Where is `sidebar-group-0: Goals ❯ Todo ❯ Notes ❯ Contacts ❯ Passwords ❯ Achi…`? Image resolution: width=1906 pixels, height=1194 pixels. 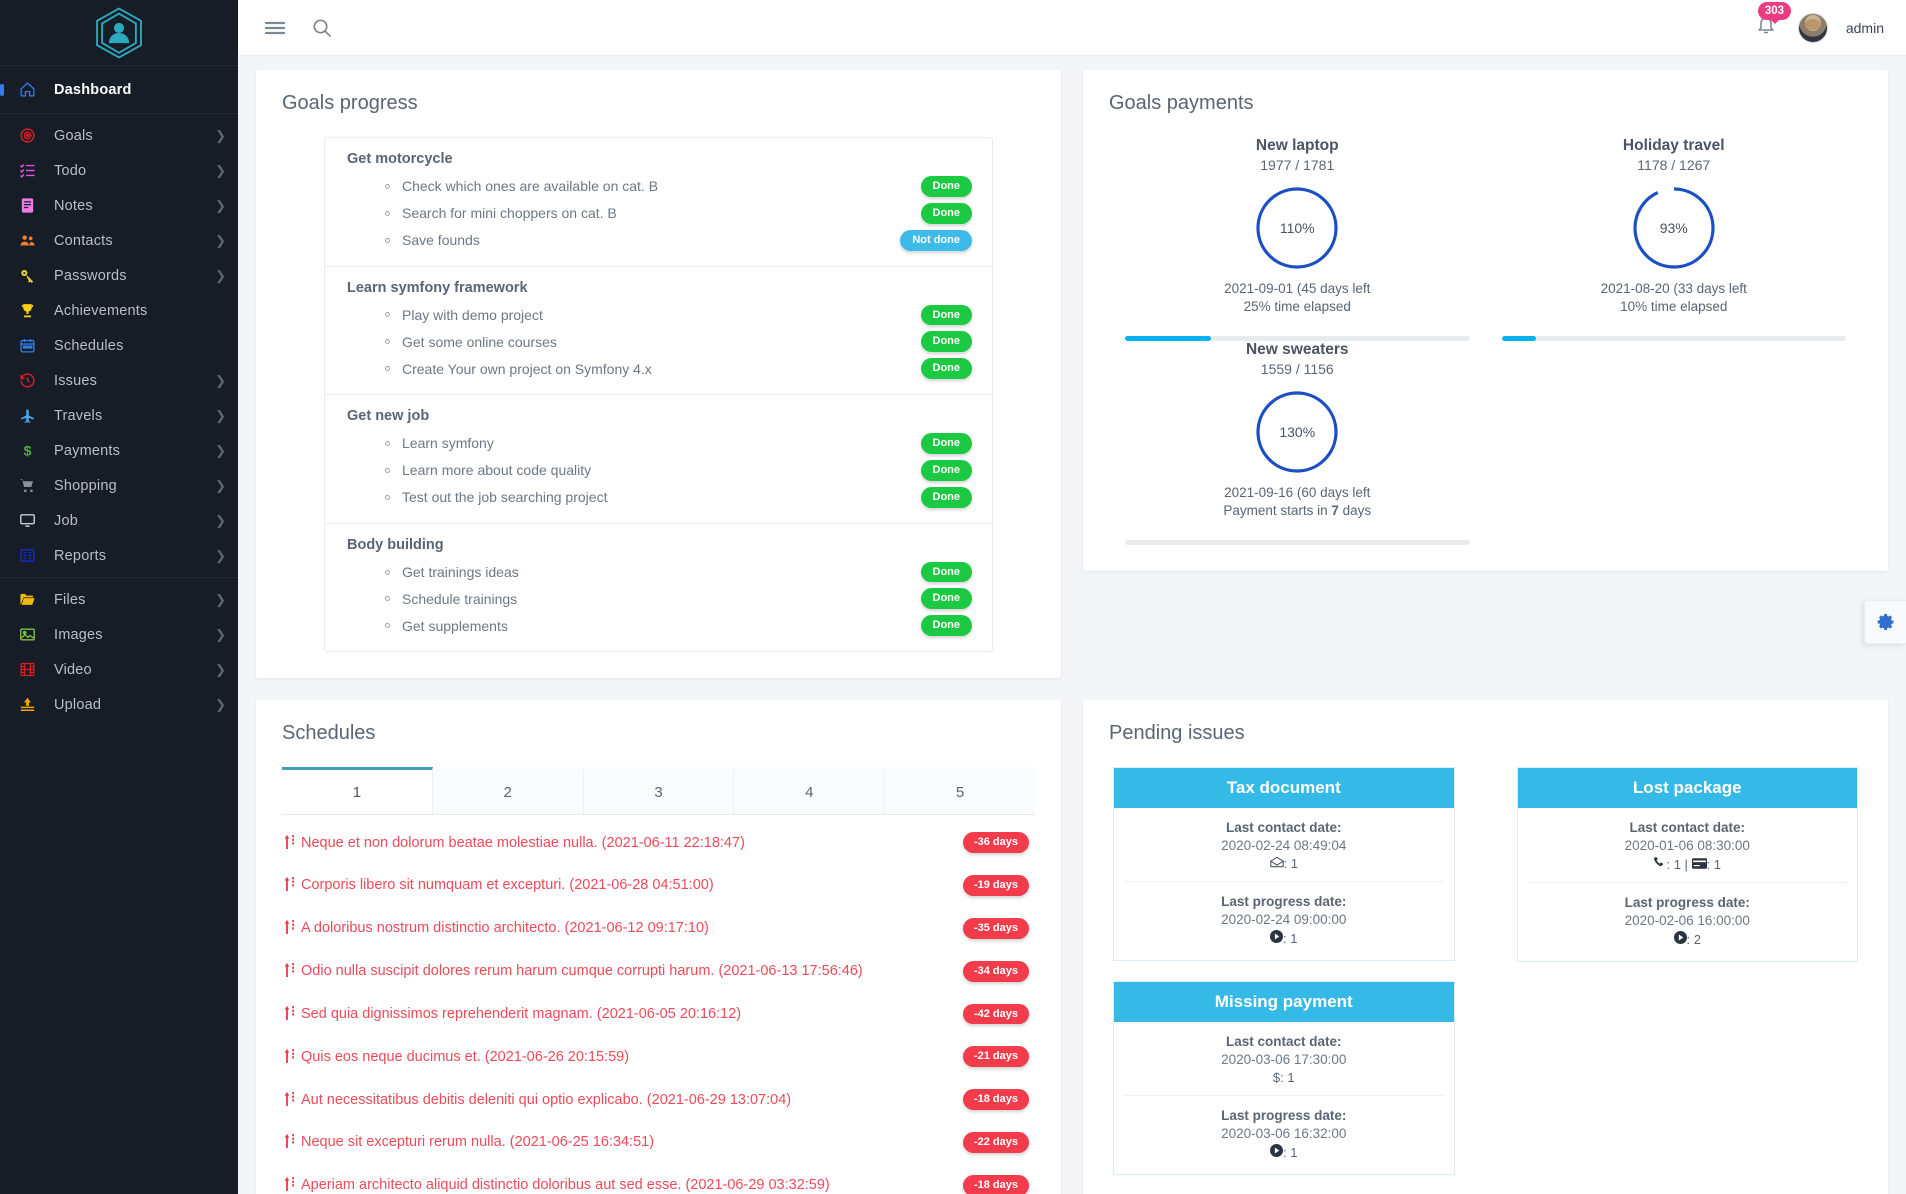 sidebar-group-0: Goals ❯ Todo ❯ Notes ❯ Contacts ❯ Passwords ❯ Achi… is located at coordinates (119, 345).